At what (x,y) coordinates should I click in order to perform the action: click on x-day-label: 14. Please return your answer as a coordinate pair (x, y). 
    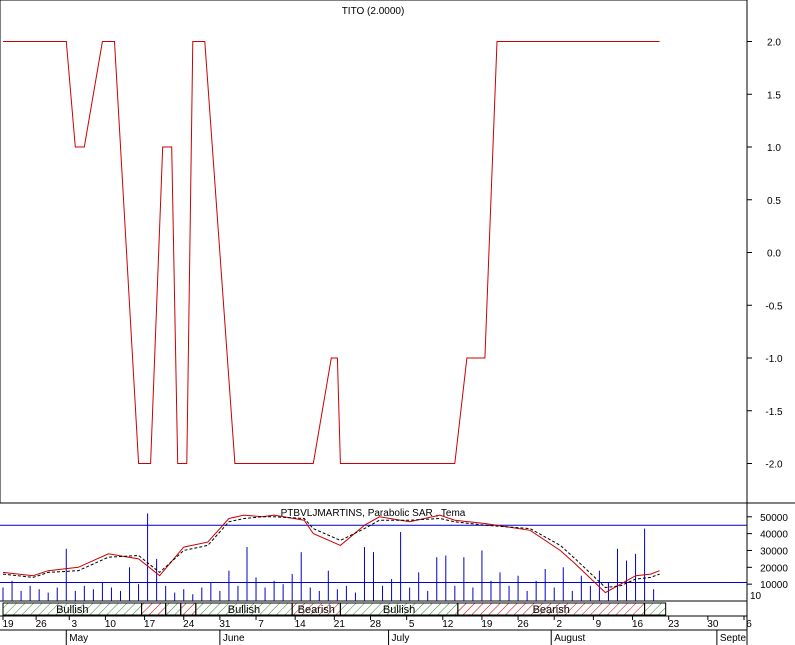
    Looking at the image, I should click on (301, 624).